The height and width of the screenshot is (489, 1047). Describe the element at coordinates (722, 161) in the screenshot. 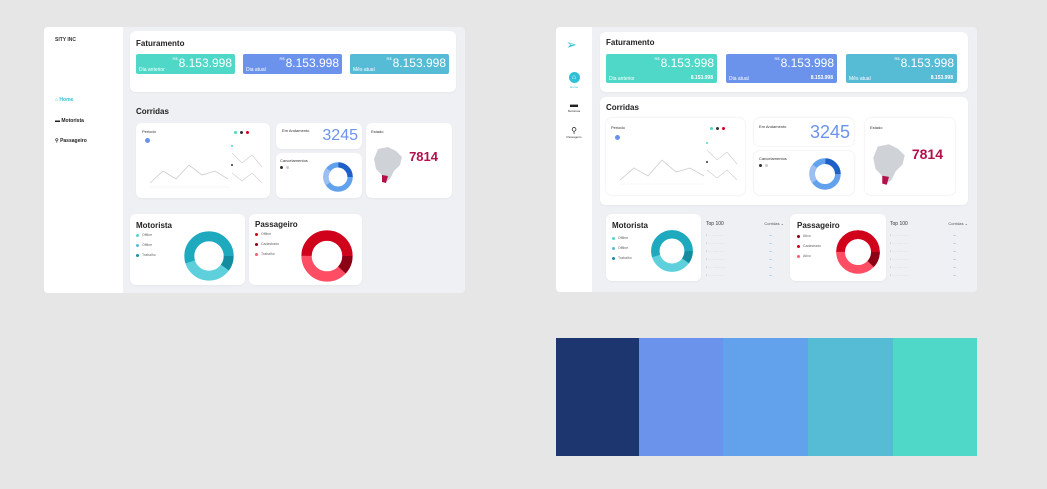

I see `mini-line-chart` at that location.